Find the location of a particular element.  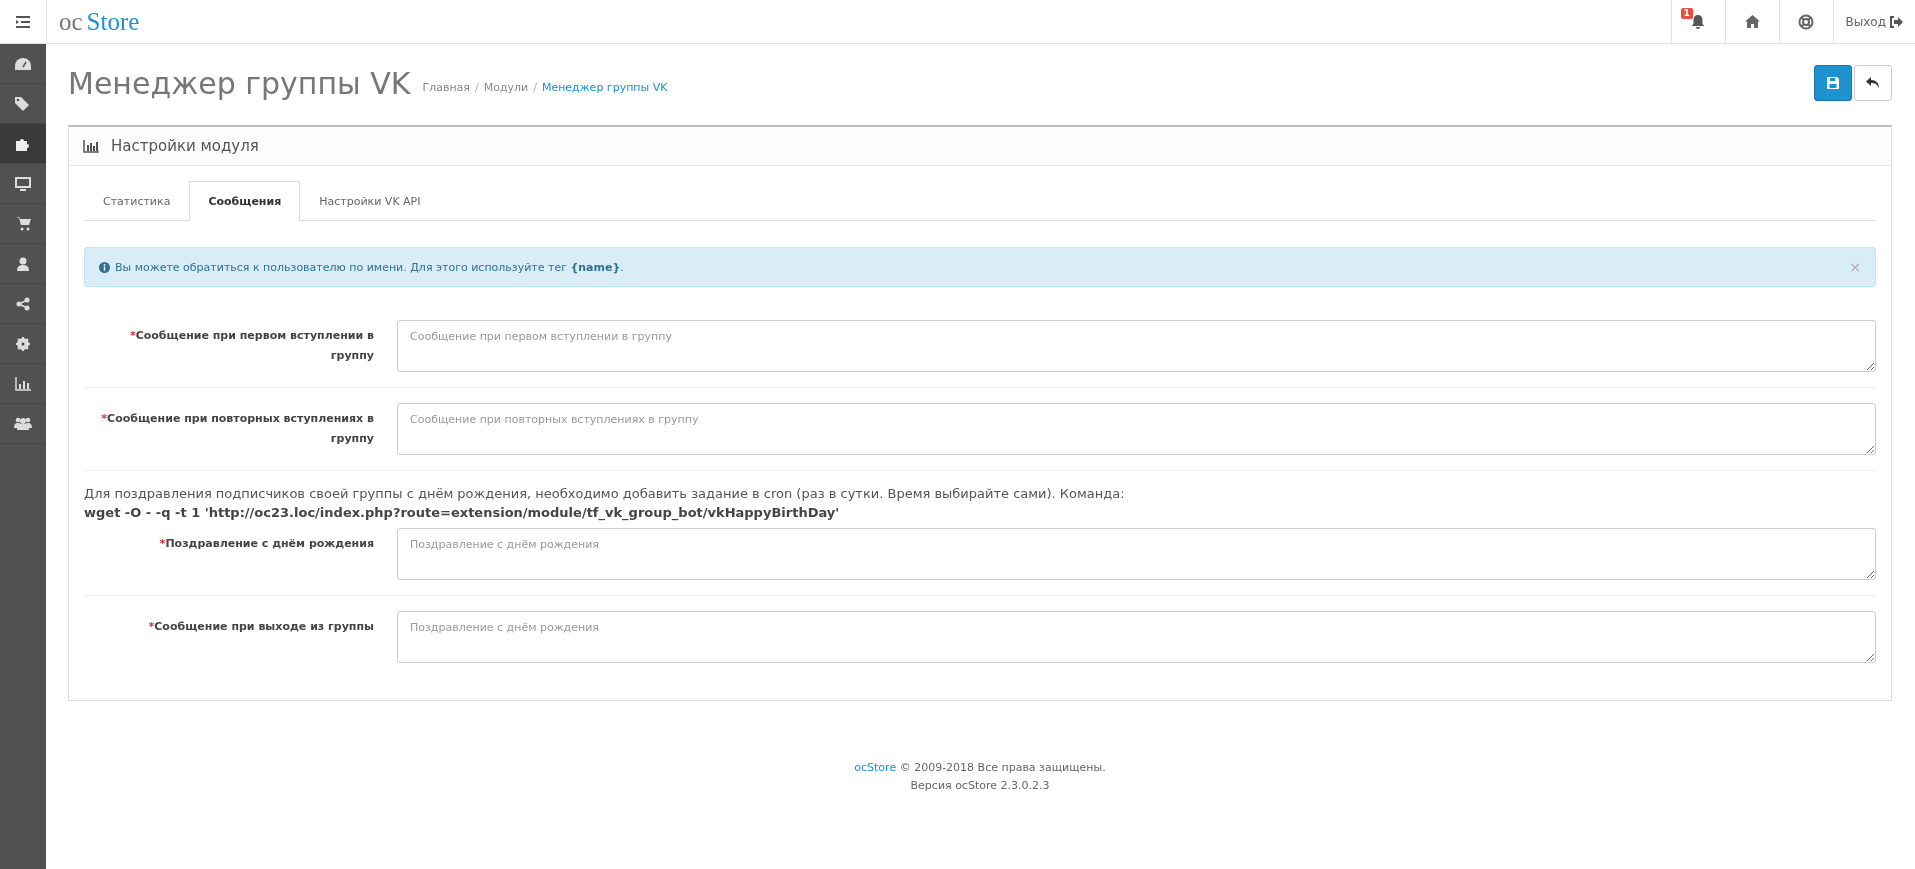

version-text: Версия ocStore 2.3.0.2.3 is located at coordinates (980, 786).